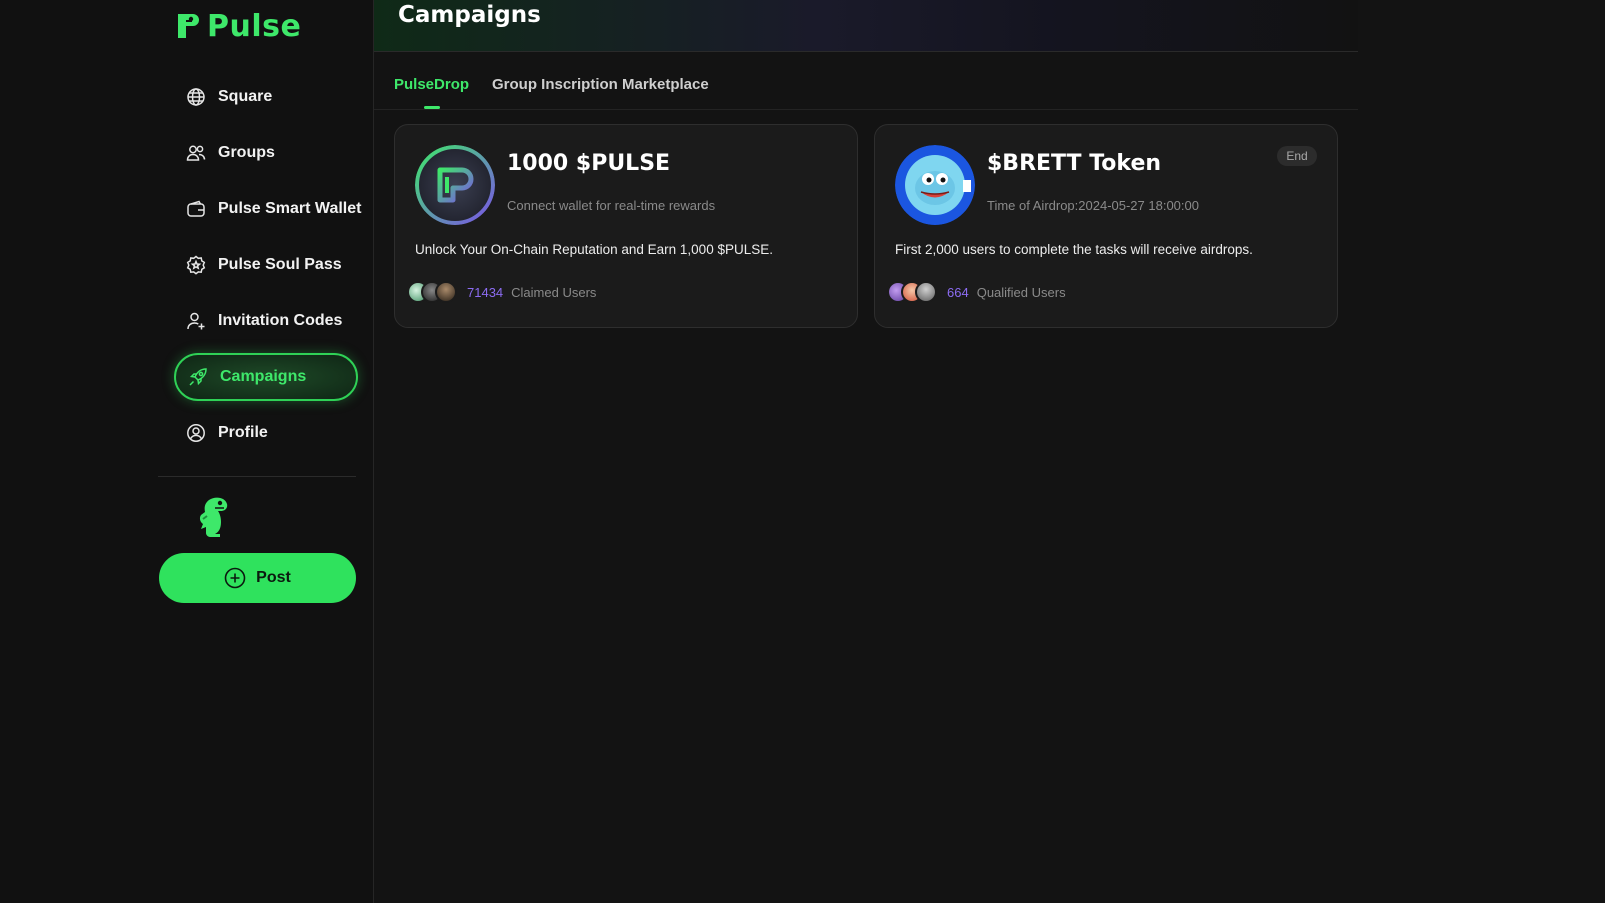 The image size is (1605, 903). I want to click on user-circle-icon, so click(196, 433).